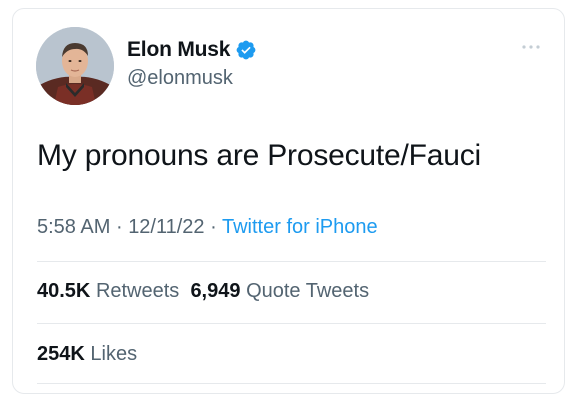 The image size is (577, 406). I want to click on avatar, so click(75, 66).